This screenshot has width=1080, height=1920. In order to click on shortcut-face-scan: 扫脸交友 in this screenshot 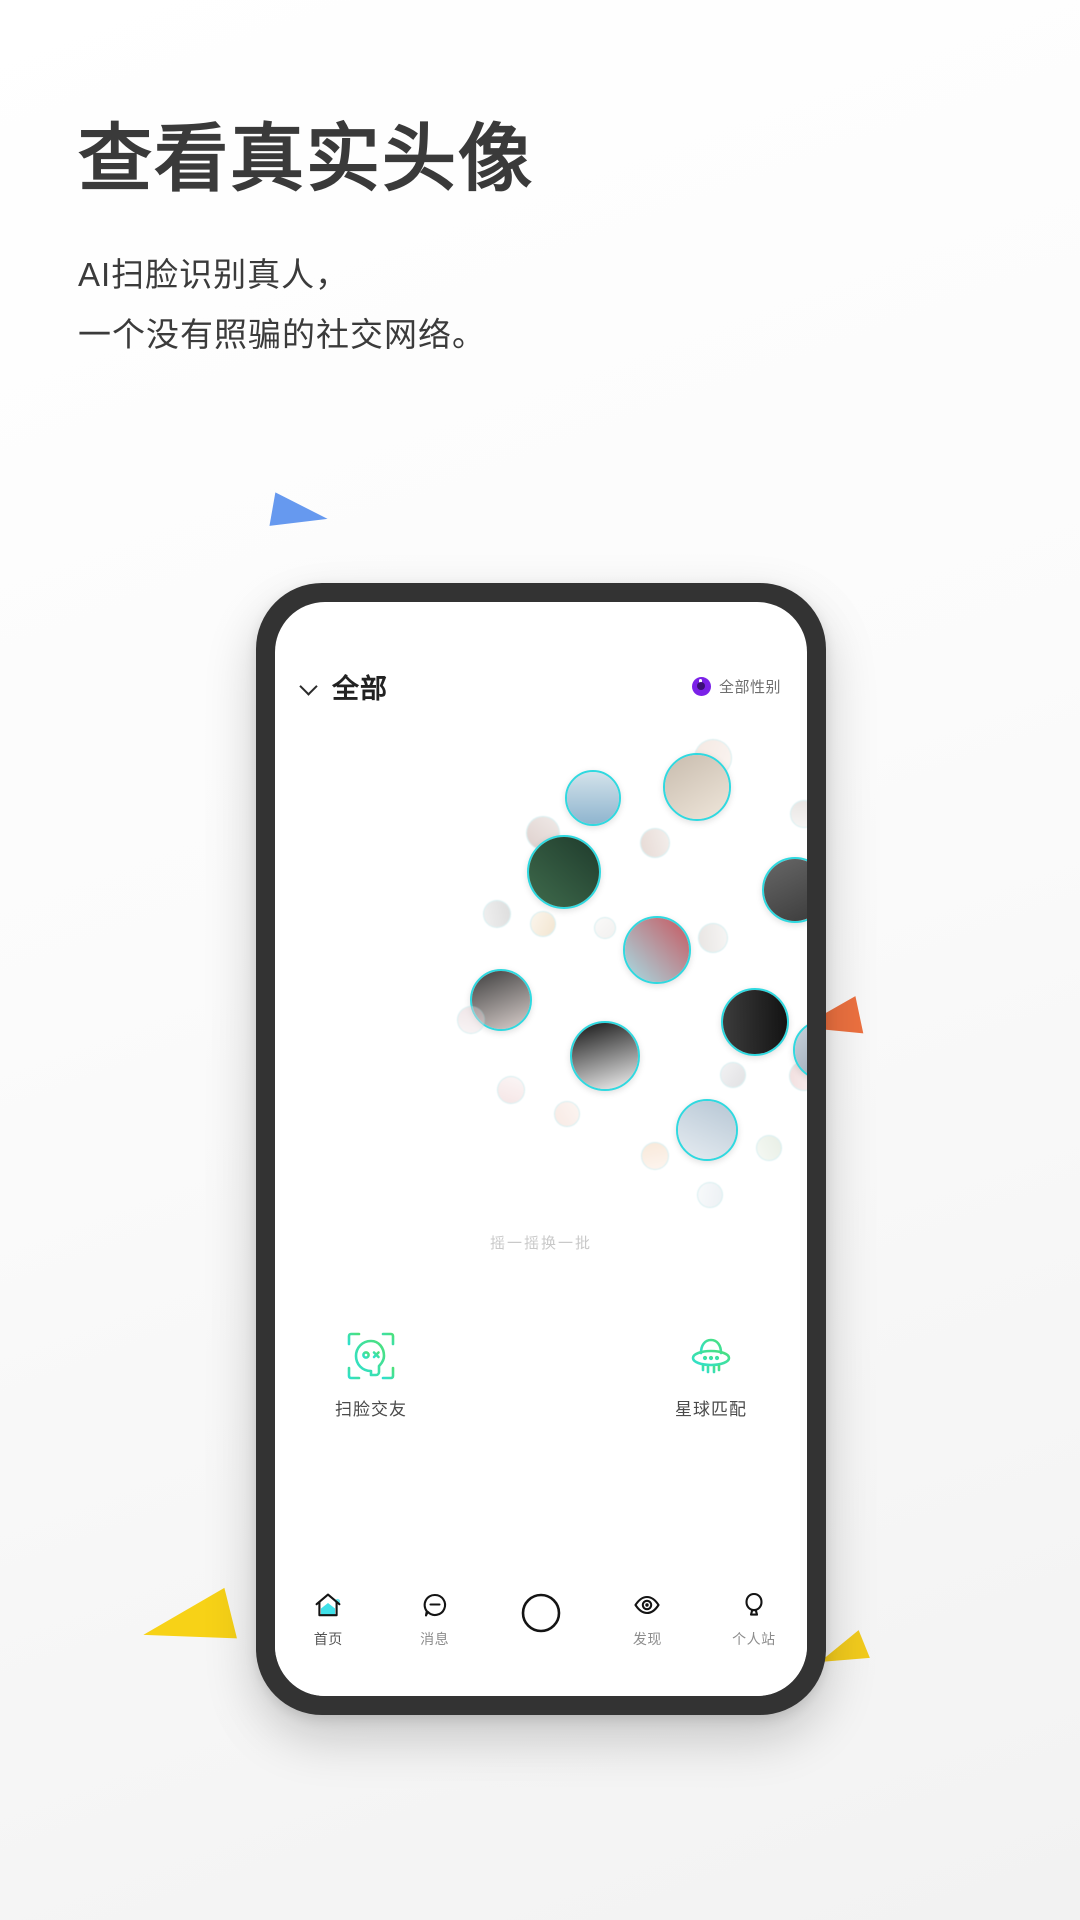, I will do `click(371, 1375)`.